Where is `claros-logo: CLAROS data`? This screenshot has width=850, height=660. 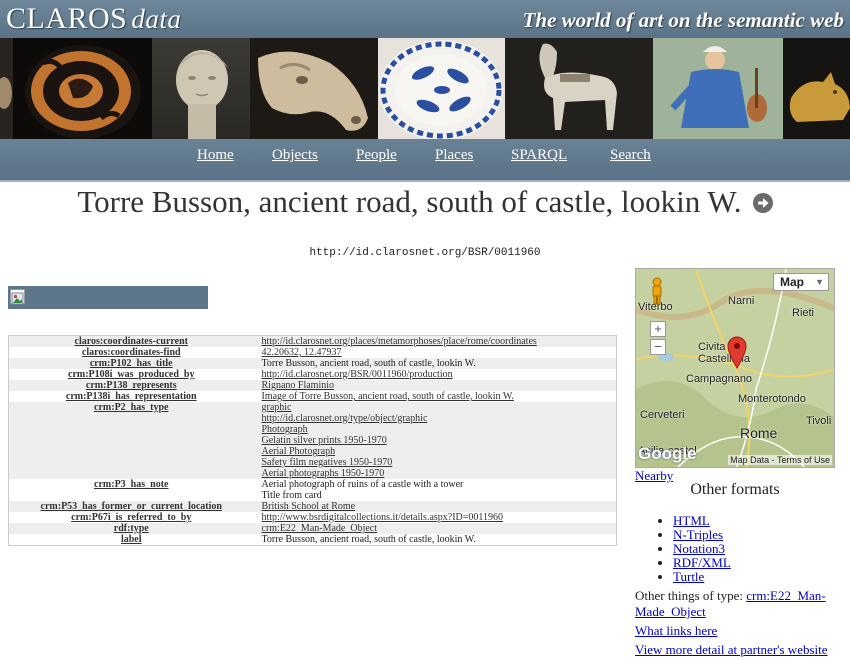
claros-logo: CLAROS data is located at coordinates (93, 19).